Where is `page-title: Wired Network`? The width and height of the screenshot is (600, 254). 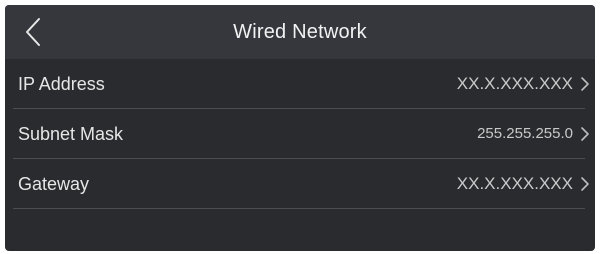
page-title: Wired Network is located at coordinates (300, 32).